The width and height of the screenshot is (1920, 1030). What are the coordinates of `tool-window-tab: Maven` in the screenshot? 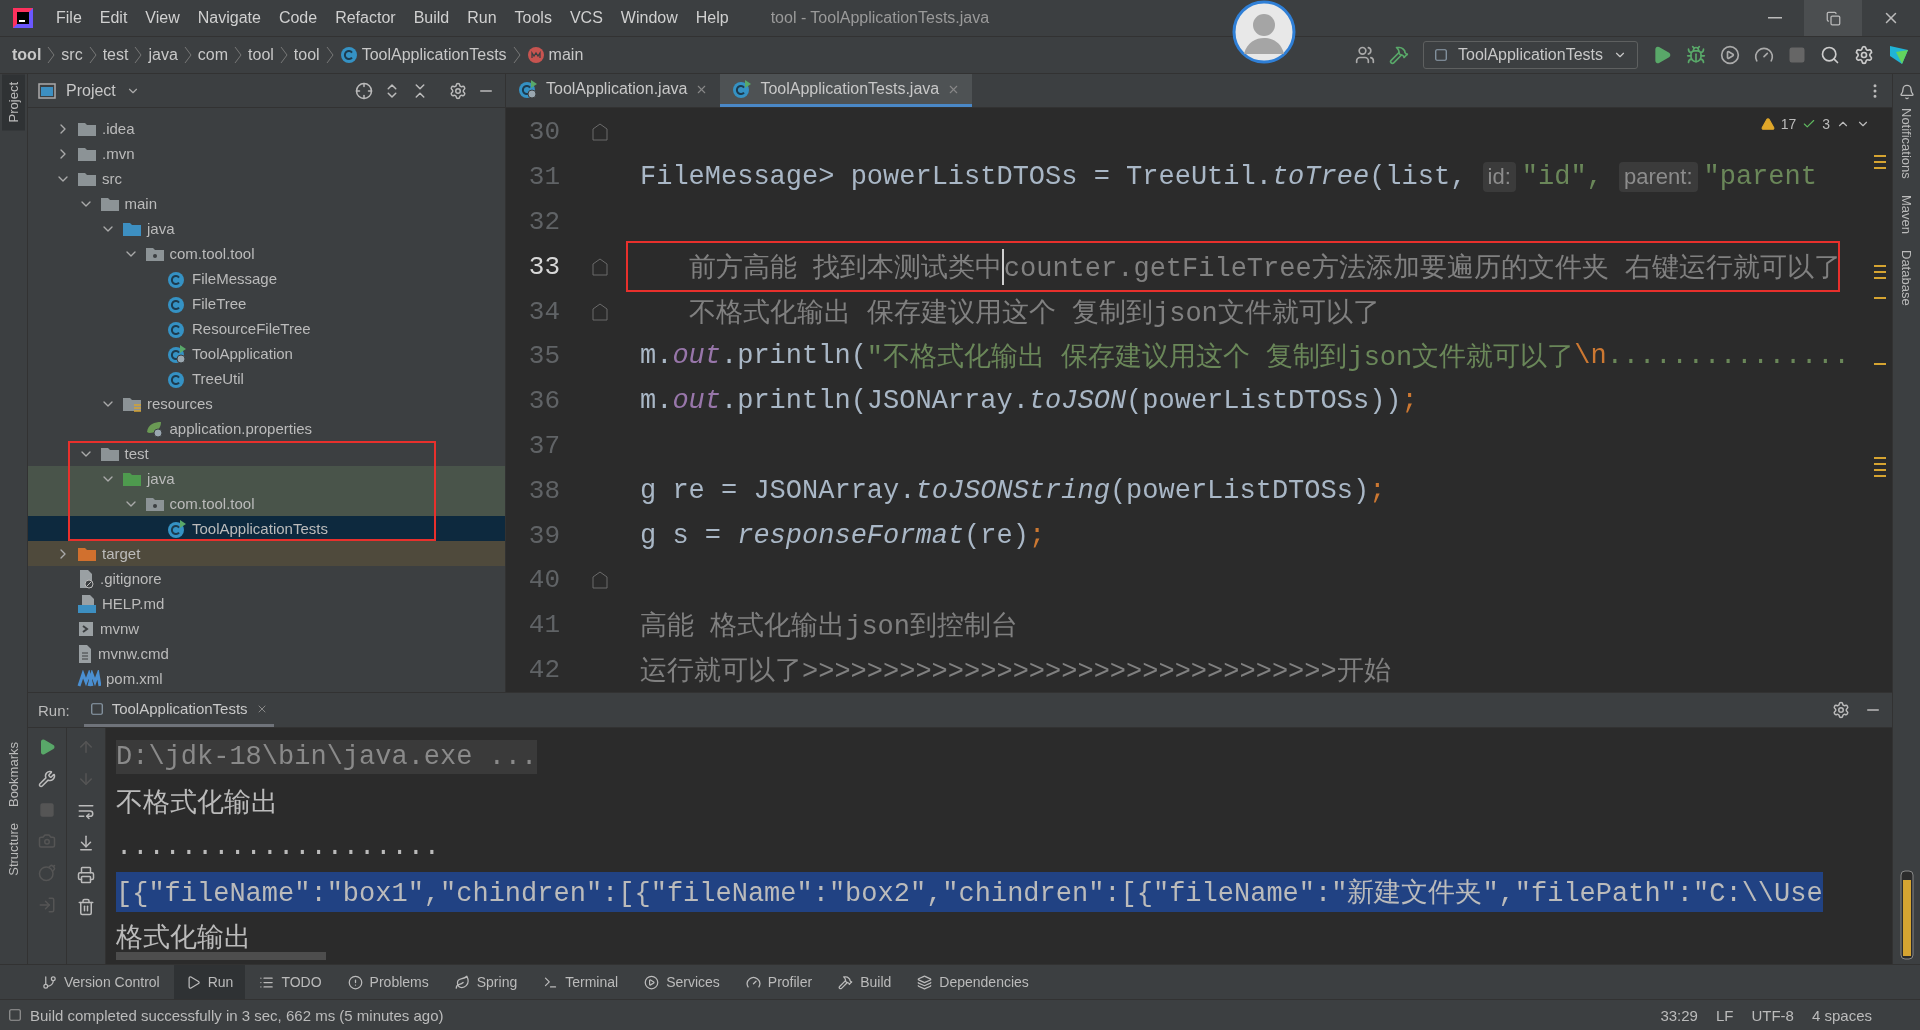 It's located at (1906, 214).